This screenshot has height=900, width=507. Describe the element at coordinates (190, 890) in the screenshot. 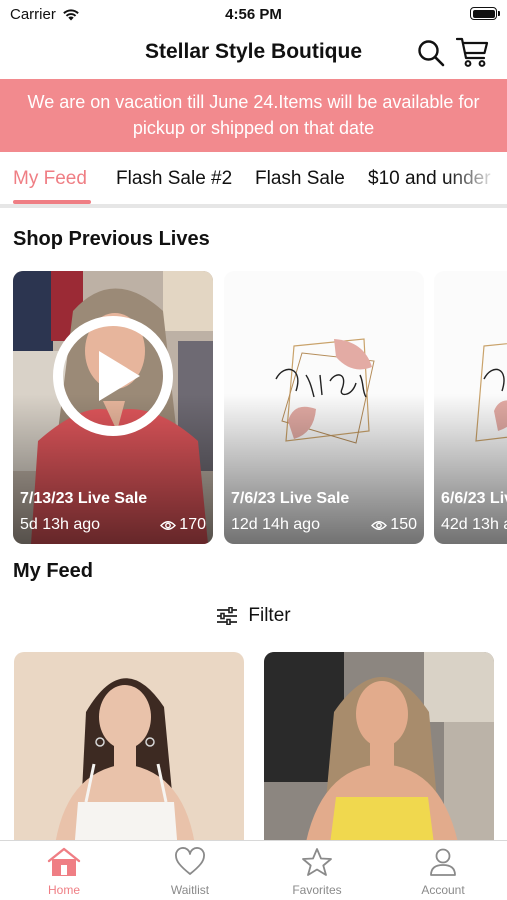

I see `nav-waitlist-label: Waitlist` at that location.